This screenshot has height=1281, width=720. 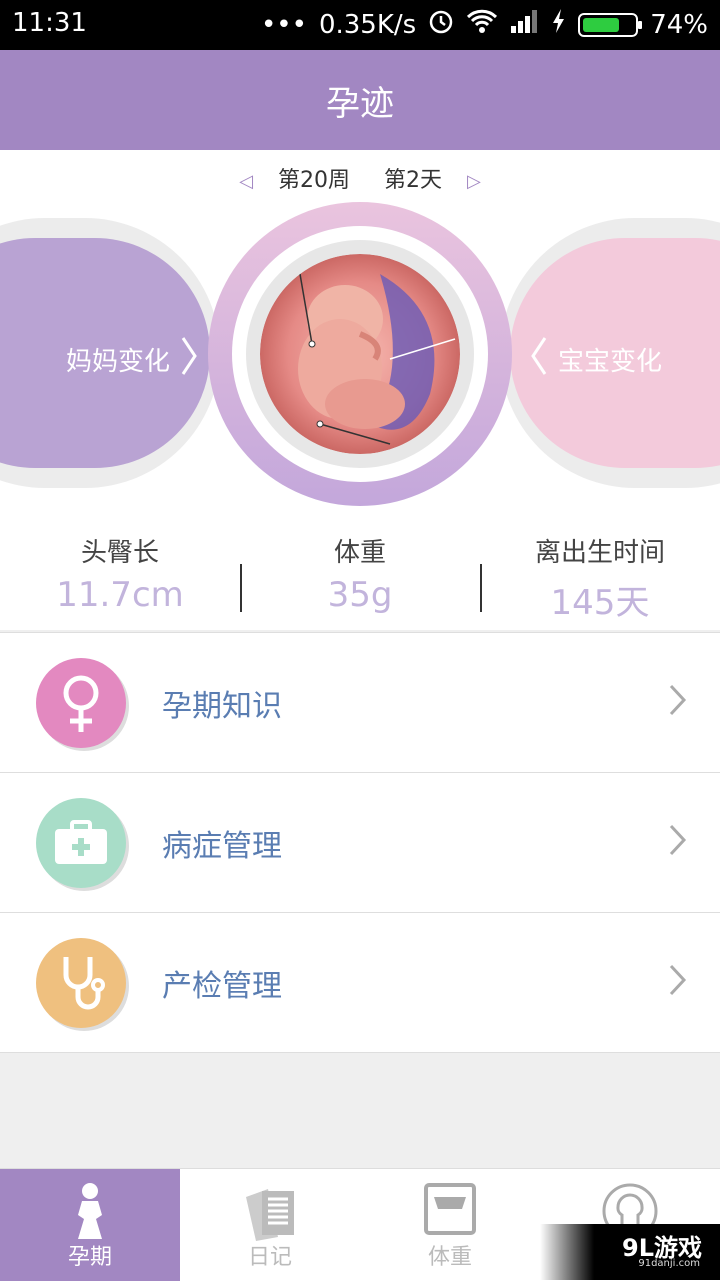 I want to click on menu-item-symptom-management: 病症管理, so click(x=360, y=842).